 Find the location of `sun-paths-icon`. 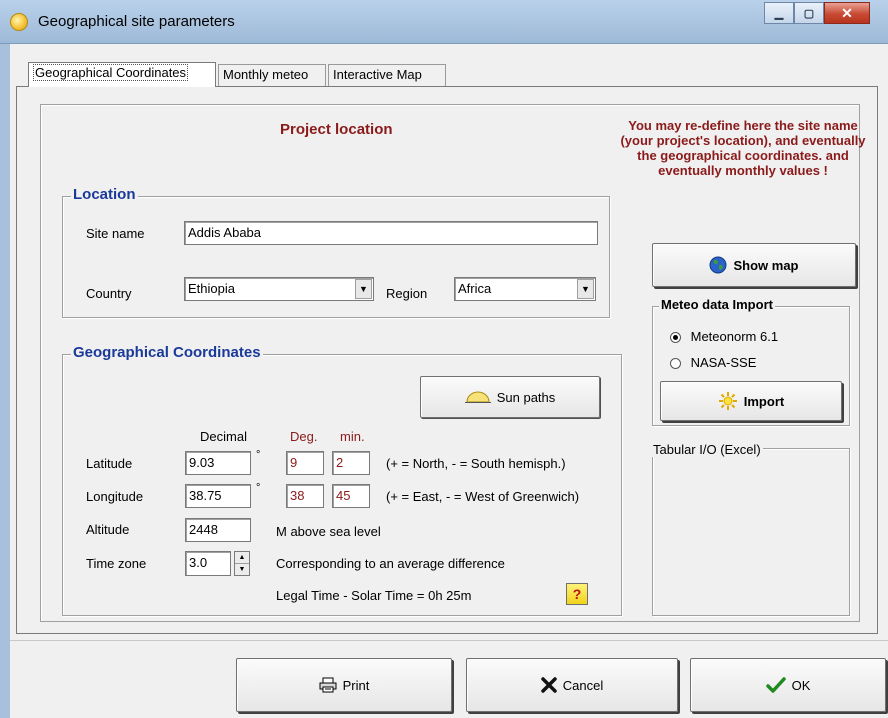

sun-paths-icon is located at coordinates (477, 397).